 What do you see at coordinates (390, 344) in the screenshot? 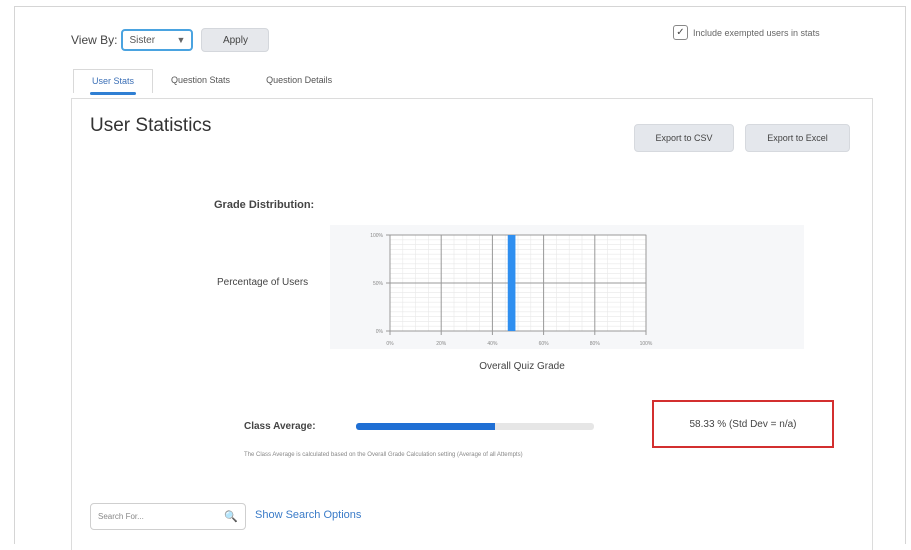
I see `chart-x-tick-label: 0%` at bounding box center [390, 344].